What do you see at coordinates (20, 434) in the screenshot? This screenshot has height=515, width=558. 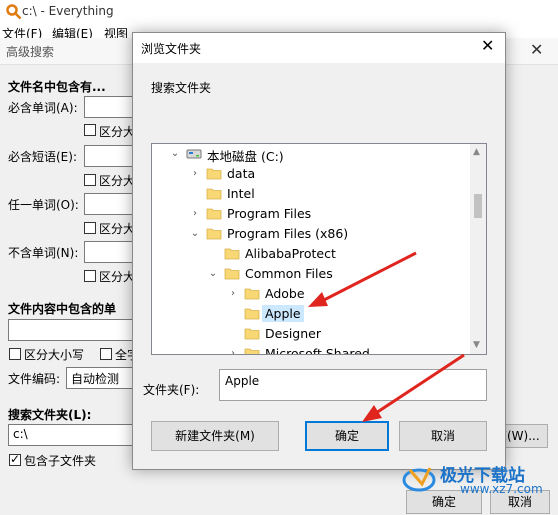 I see `search-folder-value: c:\` at bounding box center [20, 434].